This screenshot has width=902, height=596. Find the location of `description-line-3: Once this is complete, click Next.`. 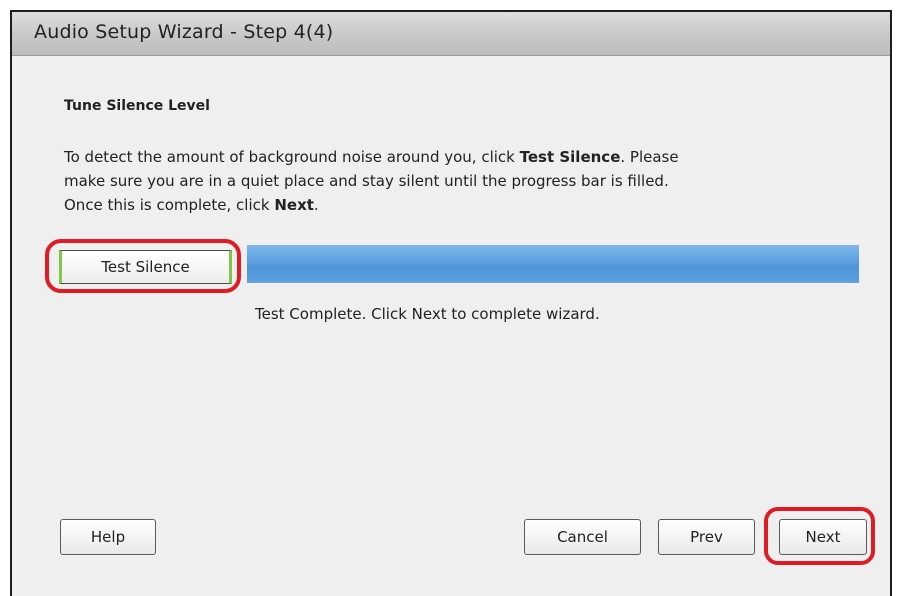

description-line-3: Once this is complete, click Next. is located at coordinates (454, 205).